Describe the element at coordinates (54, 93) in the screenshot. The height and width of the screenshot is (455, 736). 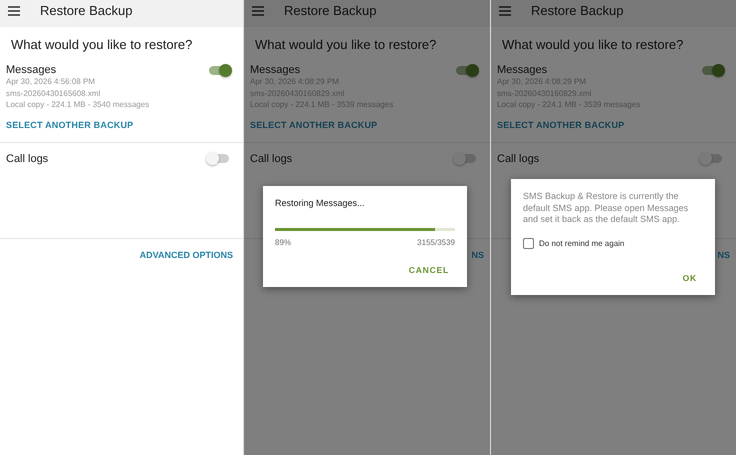
I see `backup-file: sms-20260430165608.xml` at that location.